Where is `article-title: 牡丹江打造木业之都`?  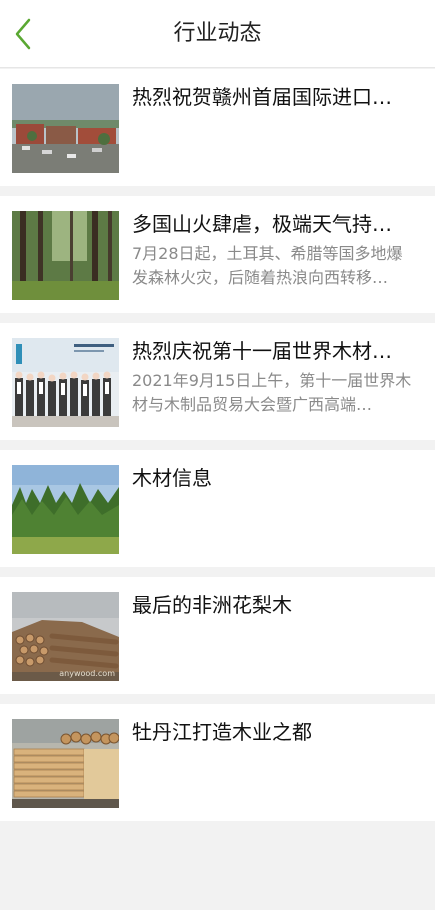 article-title: 牡丹江打造木业之都 is located at coordinates (222, 732).